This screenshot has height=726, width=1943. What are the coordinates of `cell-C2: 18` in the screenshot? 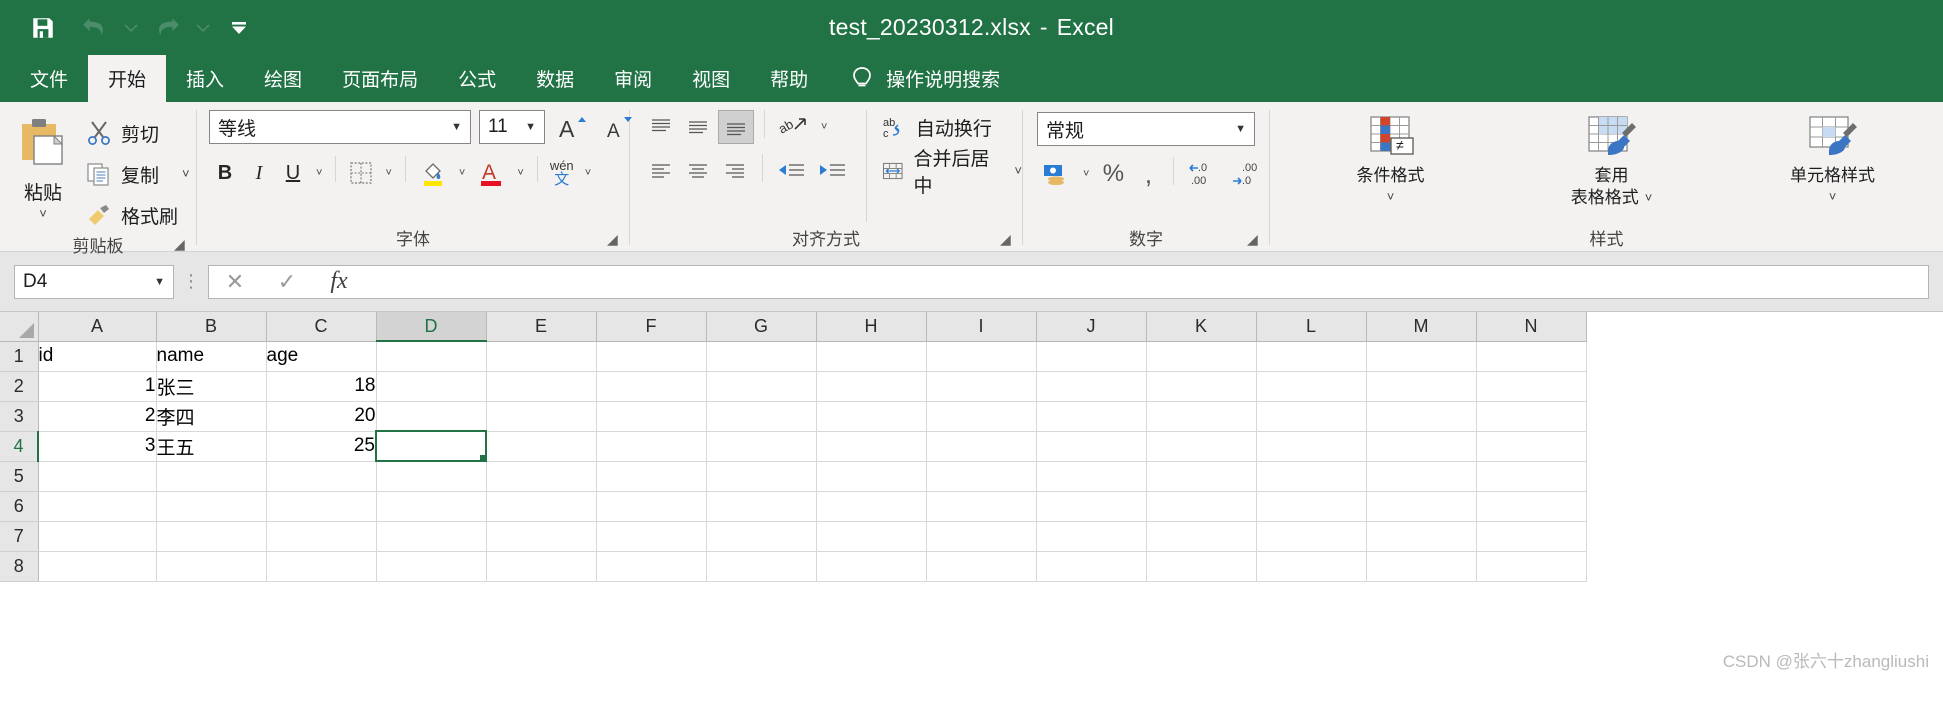 It's located at (321, 386).